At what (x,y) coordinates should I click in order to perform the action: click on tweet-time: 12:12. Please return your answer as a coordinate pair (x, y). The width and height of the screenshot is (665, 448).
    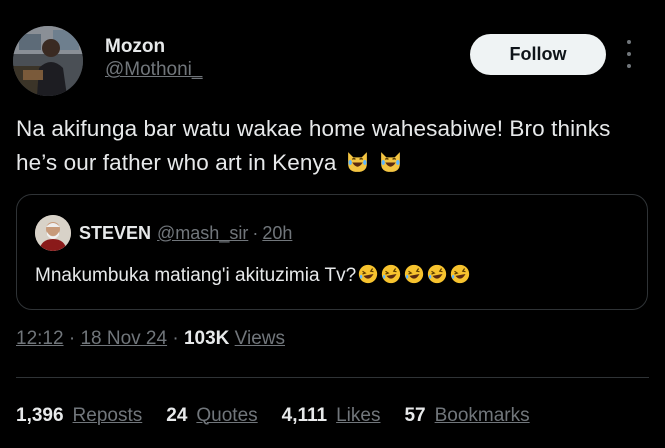
    Looking at the image, I should click on (40, 338).